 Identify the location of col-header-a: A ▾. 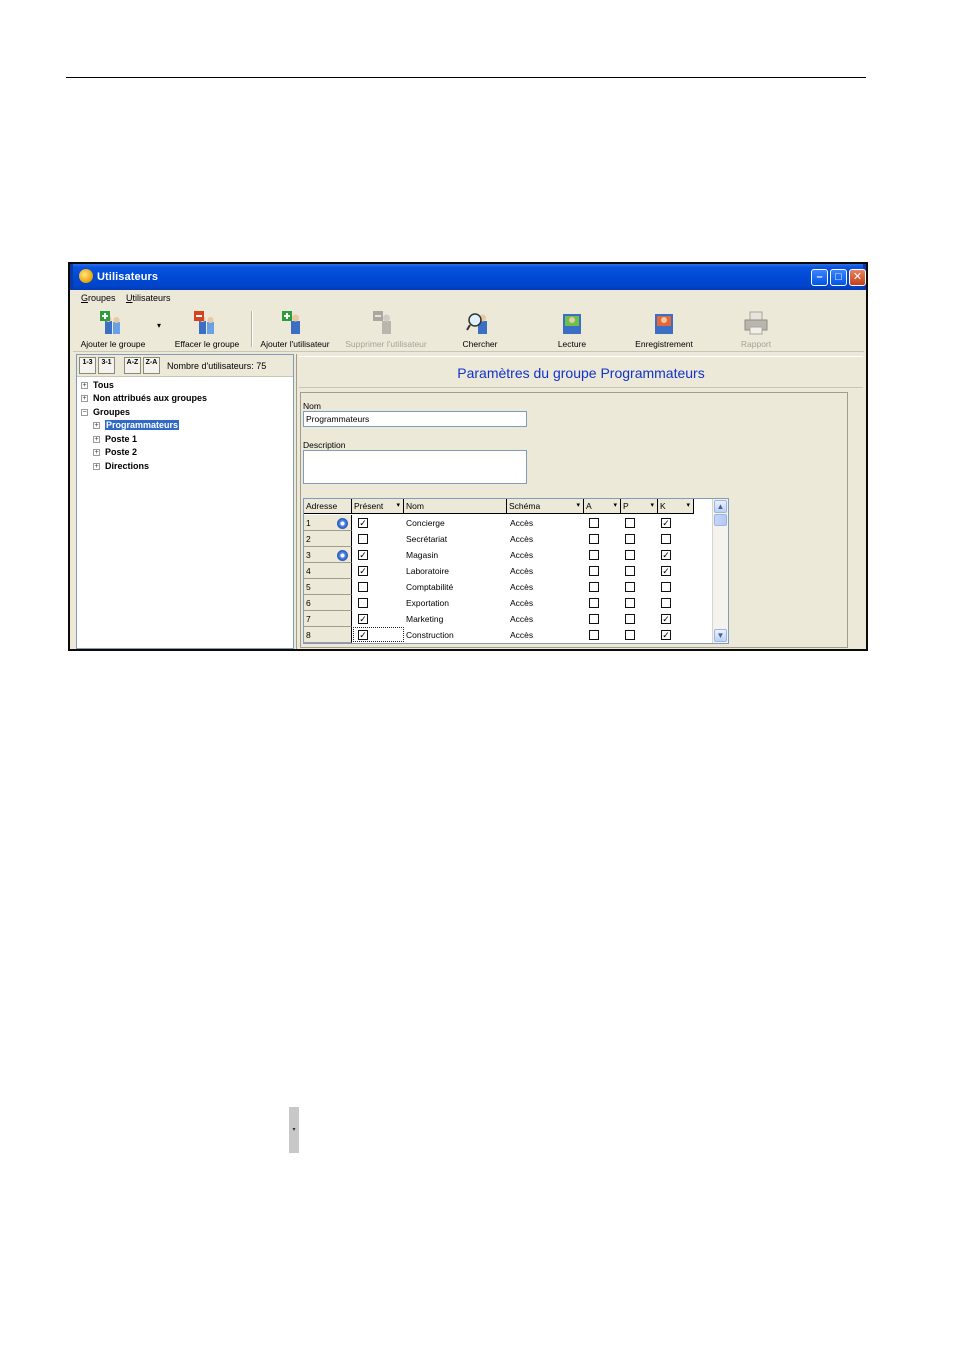
(602, 506).